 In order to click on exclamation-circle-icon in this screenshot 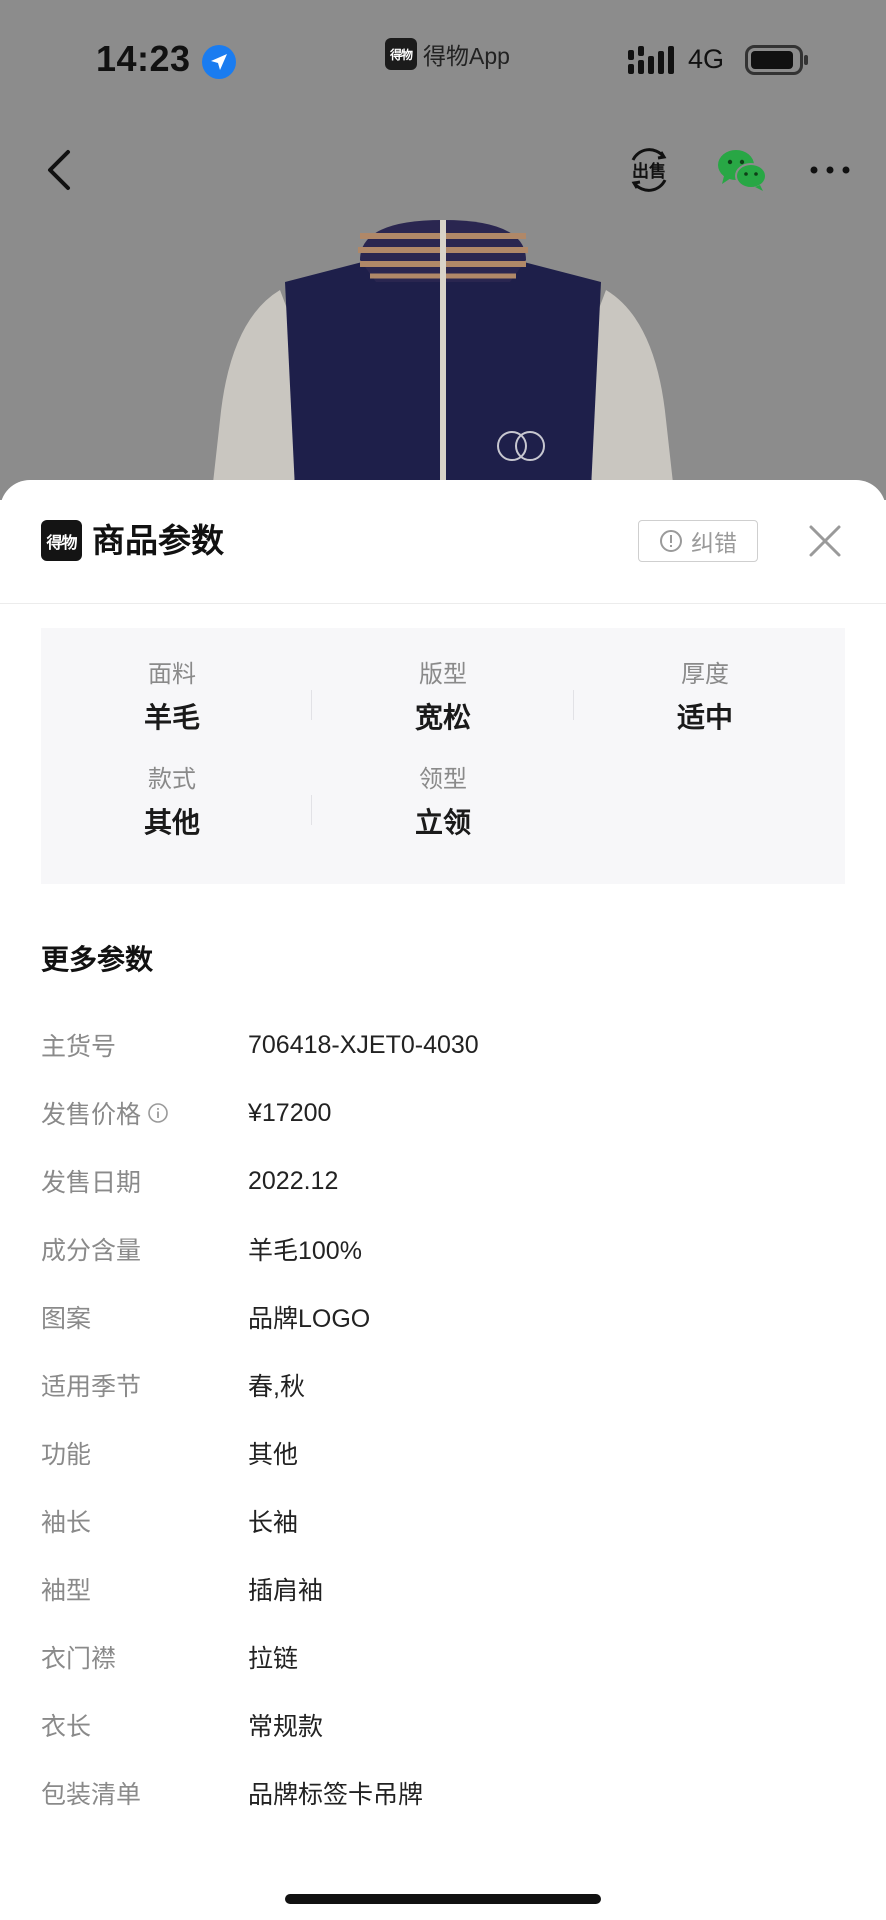, I will do `click(671, 541)`.